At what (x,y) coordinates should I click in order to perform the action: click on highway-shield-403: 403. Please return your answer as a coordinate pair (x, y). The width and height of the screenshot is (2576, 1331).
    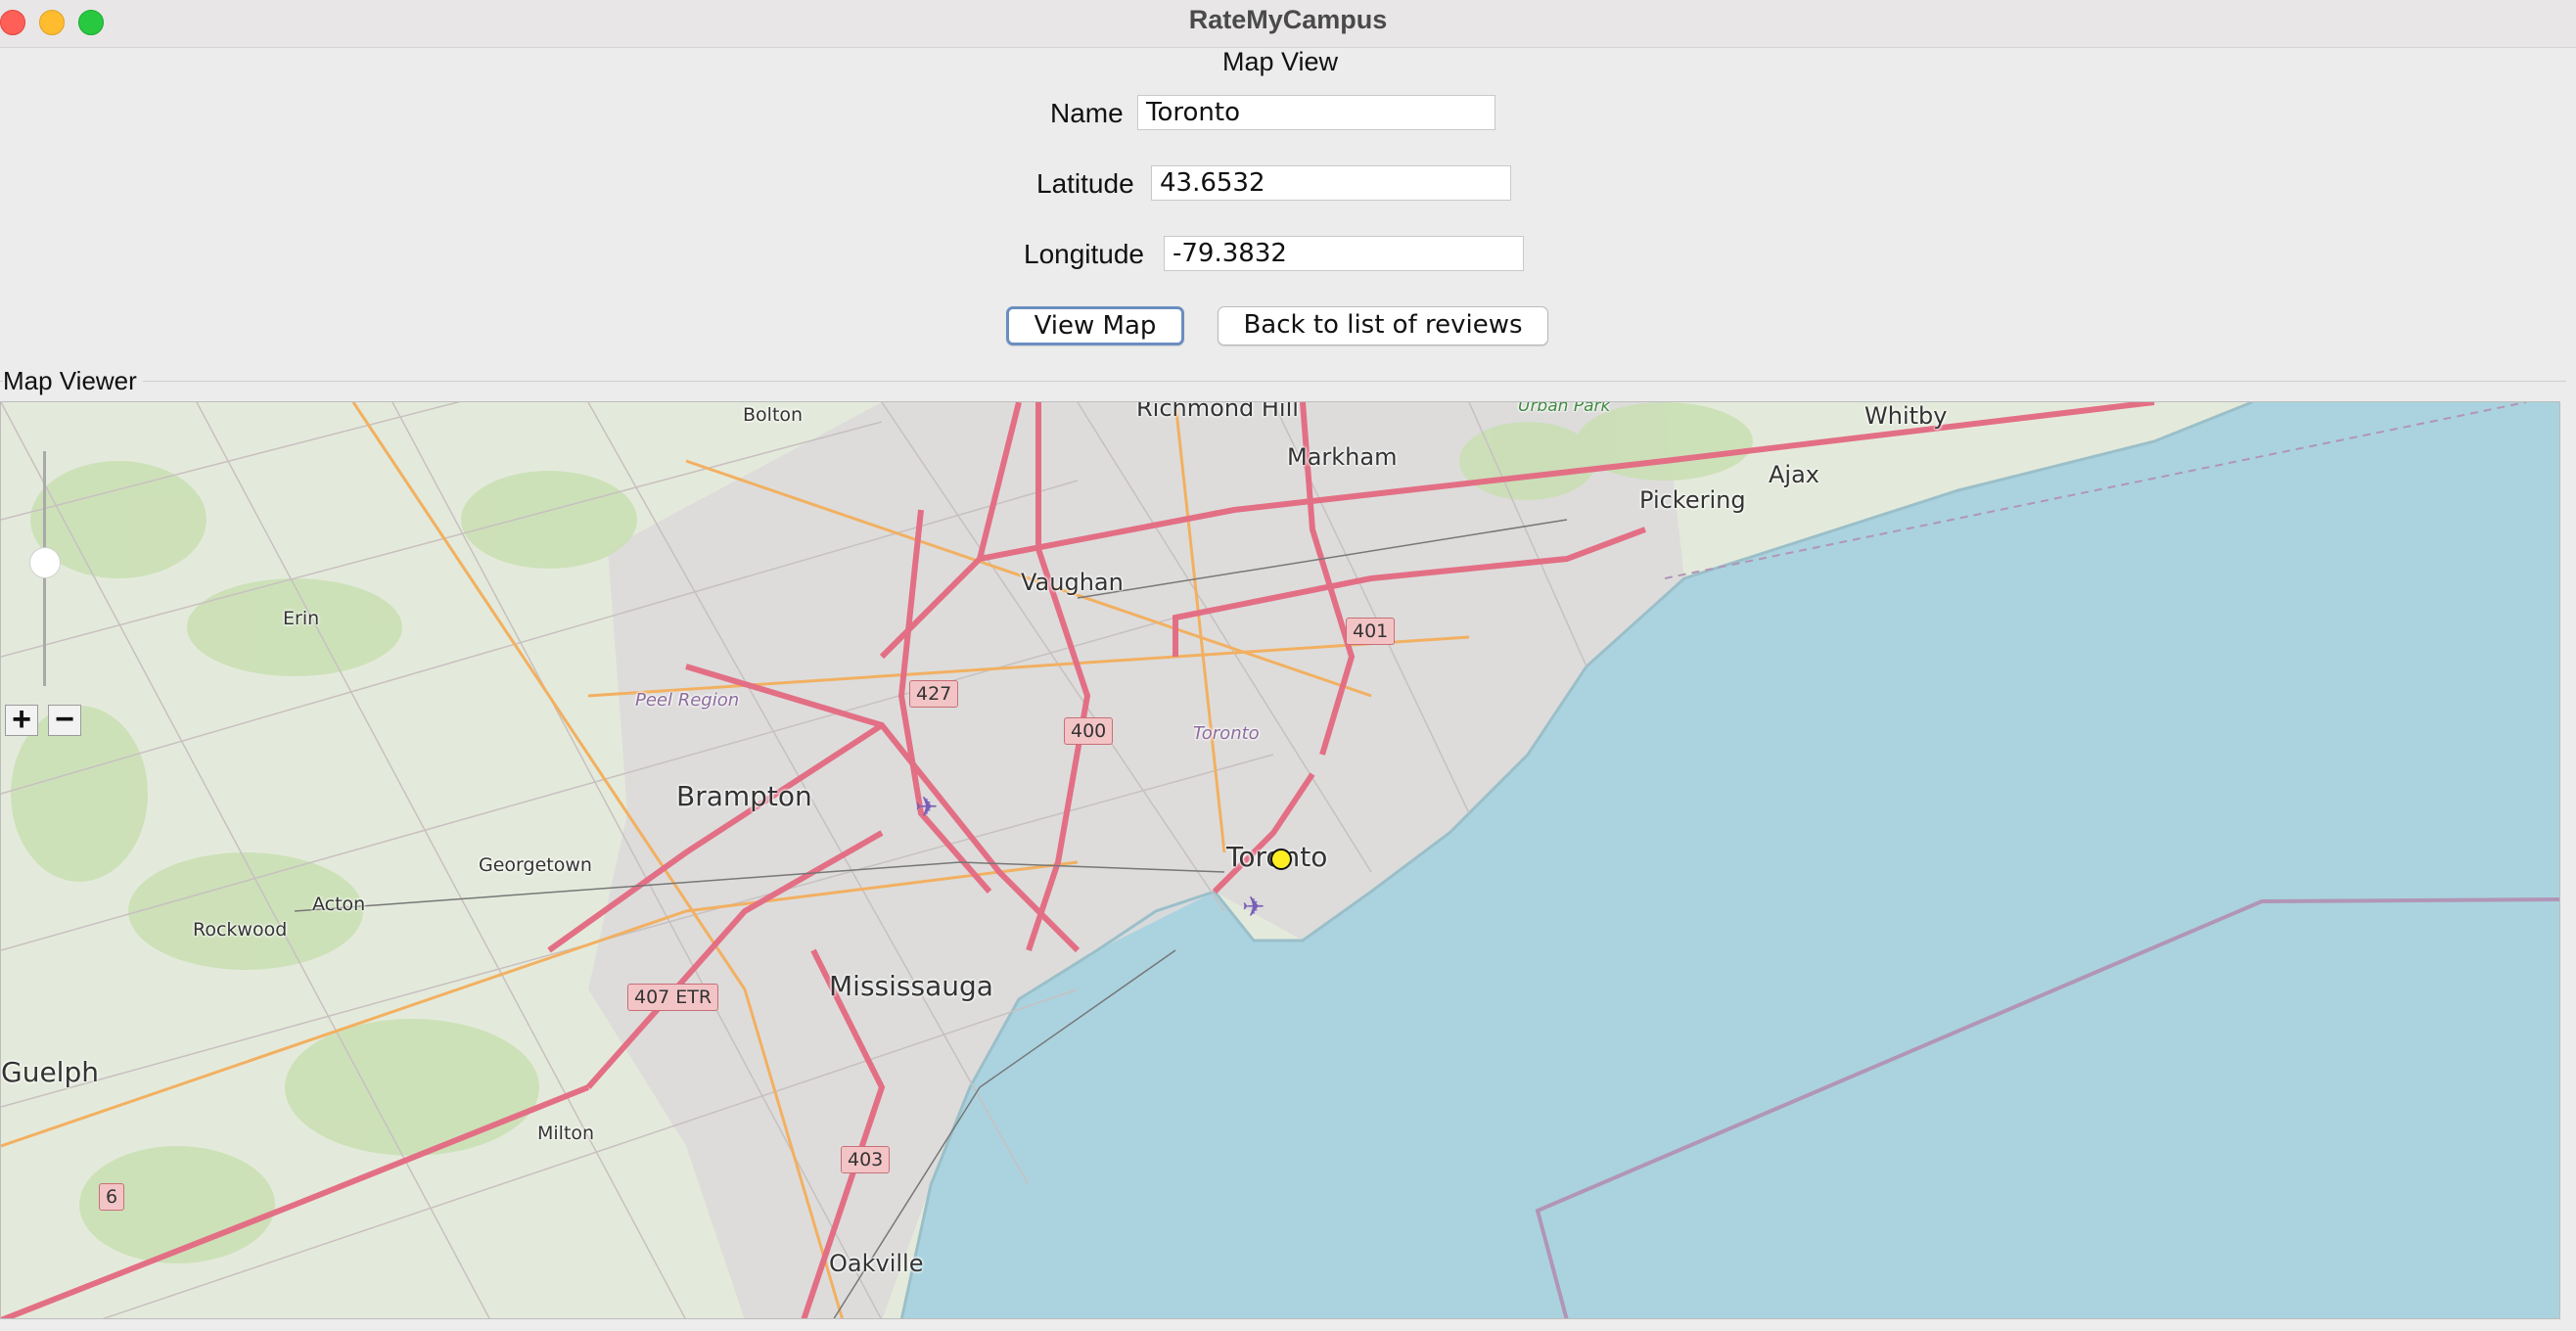
    Looking at the image, I should click on (866, 1159).